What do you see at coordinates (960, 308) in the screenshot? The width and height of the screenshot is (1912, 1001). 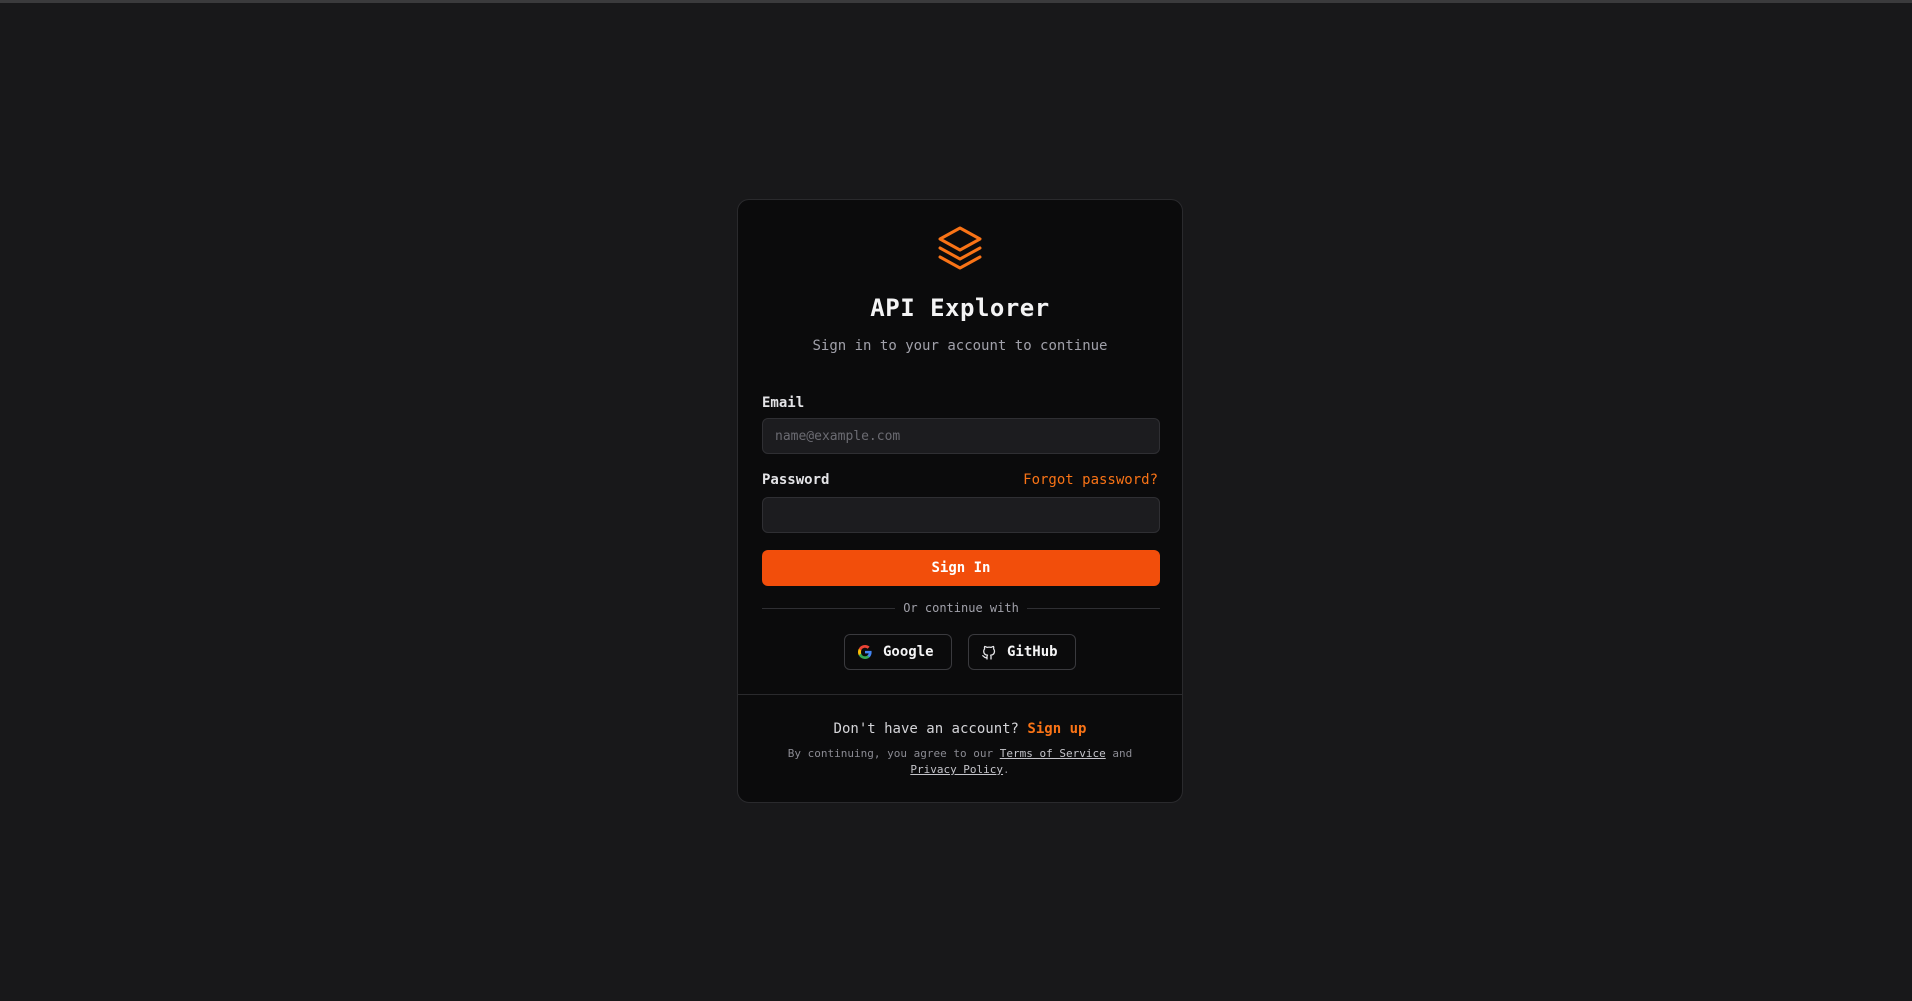 I see `page-title: API Explorer` at bounding box center [960, 308].